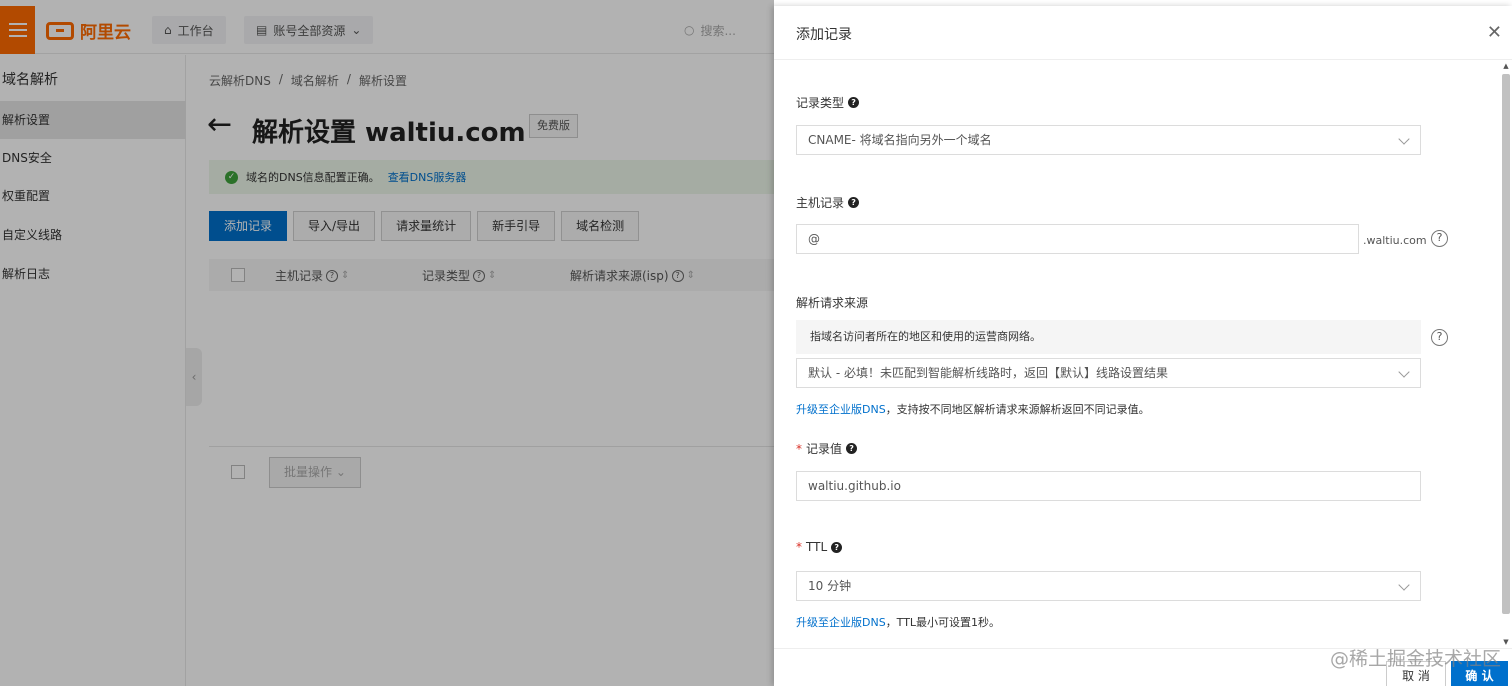  What do you see at coordinates (820, 103) in the screenshot?
I see `record-type-label-text: 记录类型` at bounding box center [820, 103].